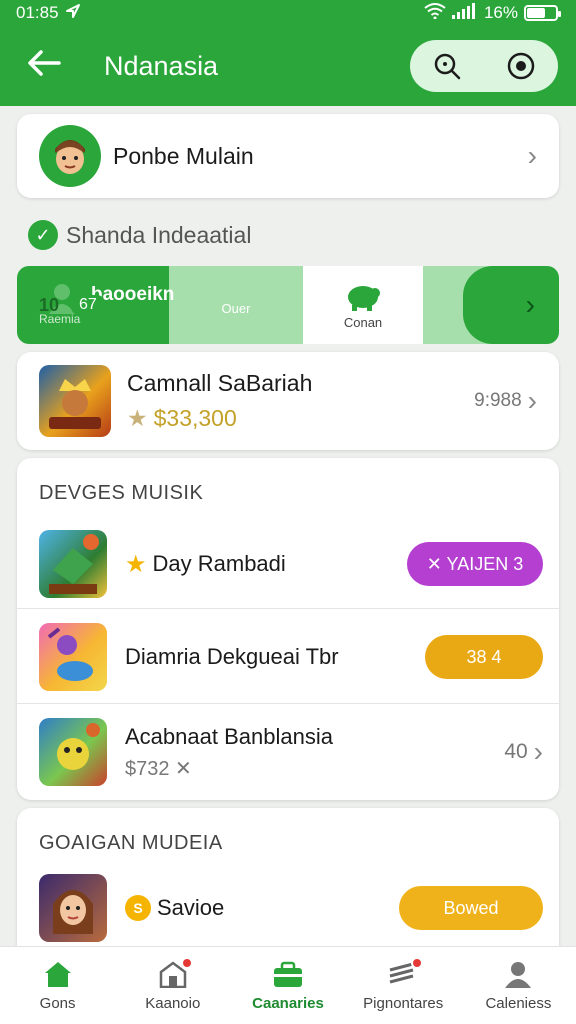 The height and width of the screenshot is (1024, 576). Describe the element at coordinates (171, 305) in the screenshot. I see `banner-segment-2: 10 67 Ouer` at that location.